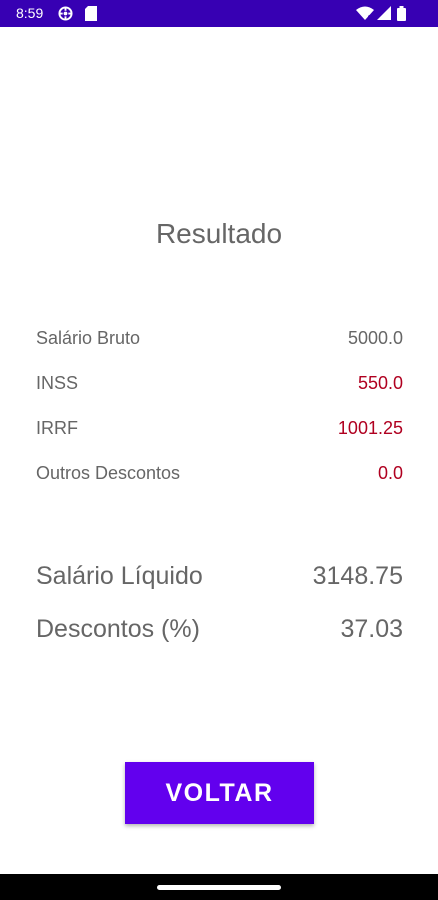  I want to click on settings-icon, so click(65, 15).